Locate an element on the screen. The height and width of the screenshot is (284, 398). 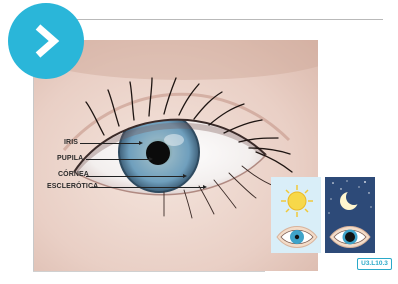
leader-esclerotica is located at coordinates (148, 187).